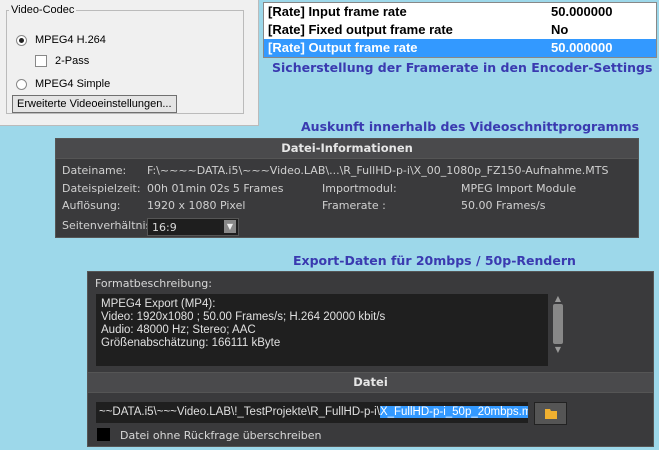  What do you see at coordinates (91, 205) in the screenshot?
I see `resolution-label: Auflösung:` at bounding box center [91, 205].